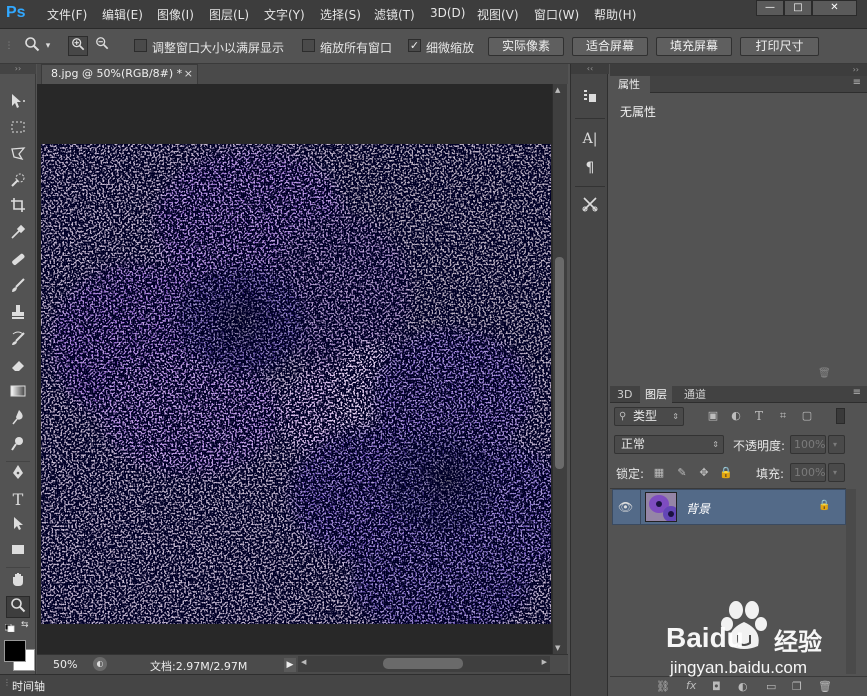 This screenshot has width=867, height=696. I want to click on lock-all-icon: 🔒, so click(726, 473).